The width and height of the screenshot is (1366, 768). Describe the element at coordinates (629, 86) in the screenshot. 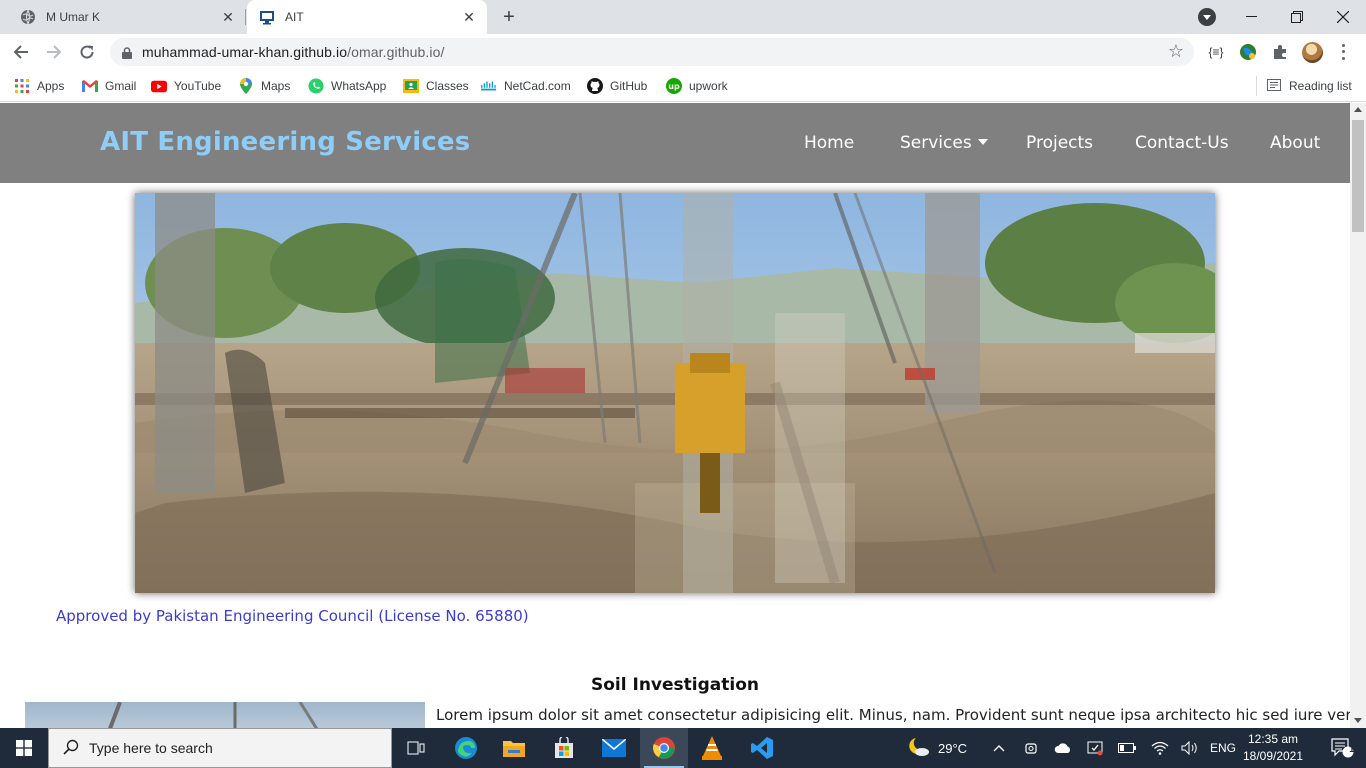

I see `bookmark-label: GitHub` at that location.